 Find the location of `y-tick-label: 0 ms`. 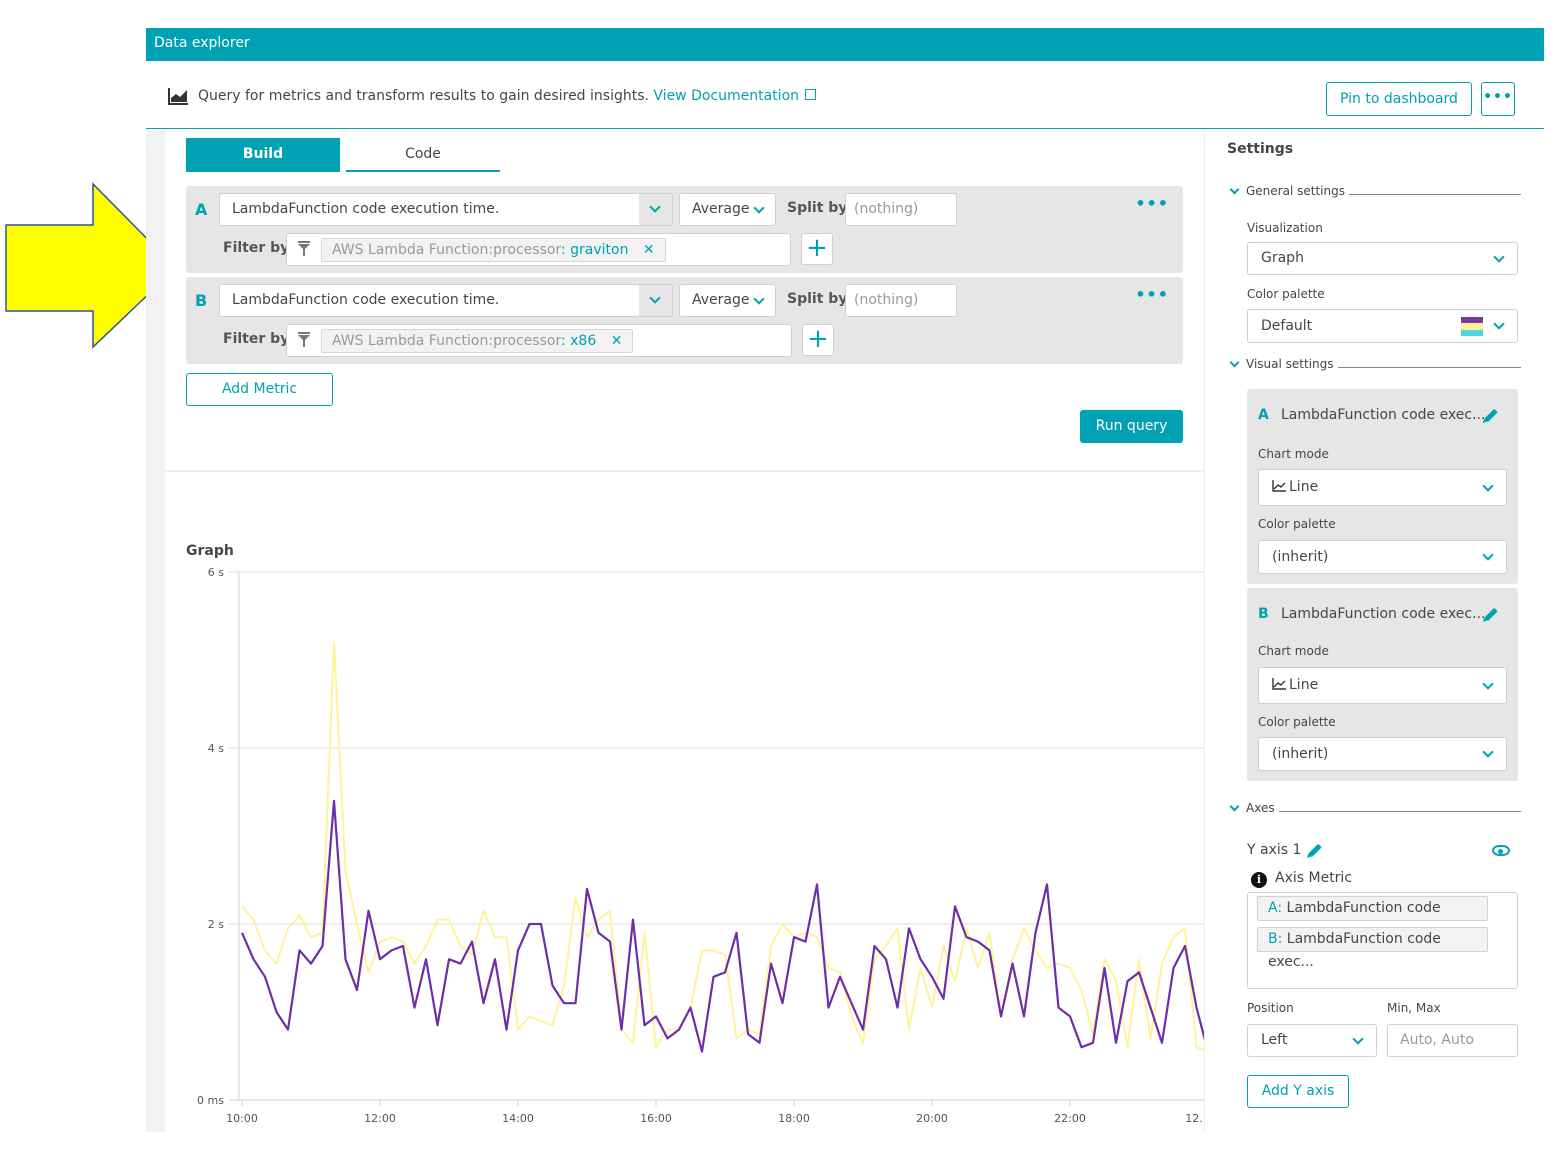

y-tick-label: 0 ms is located at coordinates (210, 1100).